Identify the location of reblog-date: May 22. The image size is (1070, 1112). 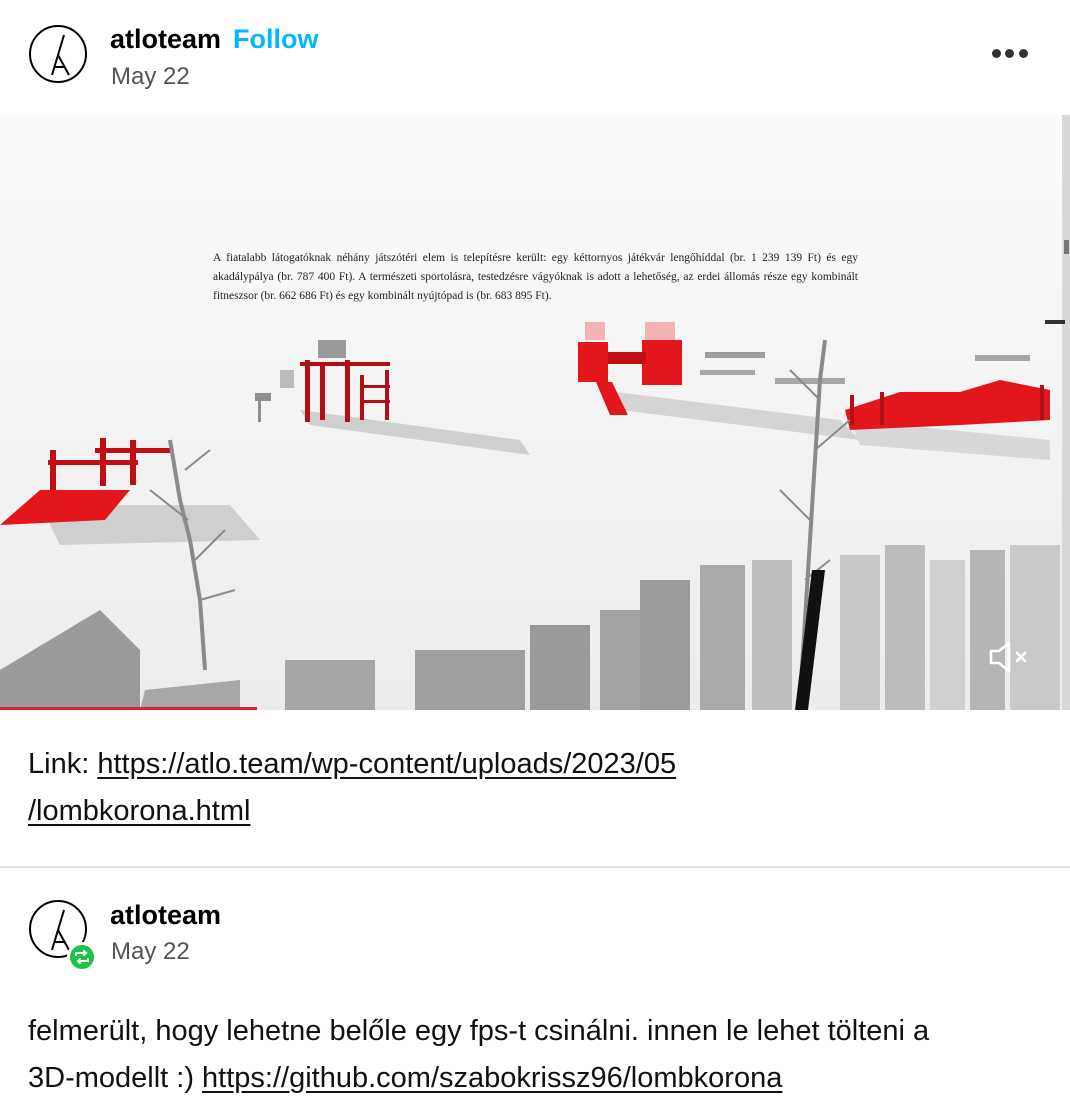
(150, 952).